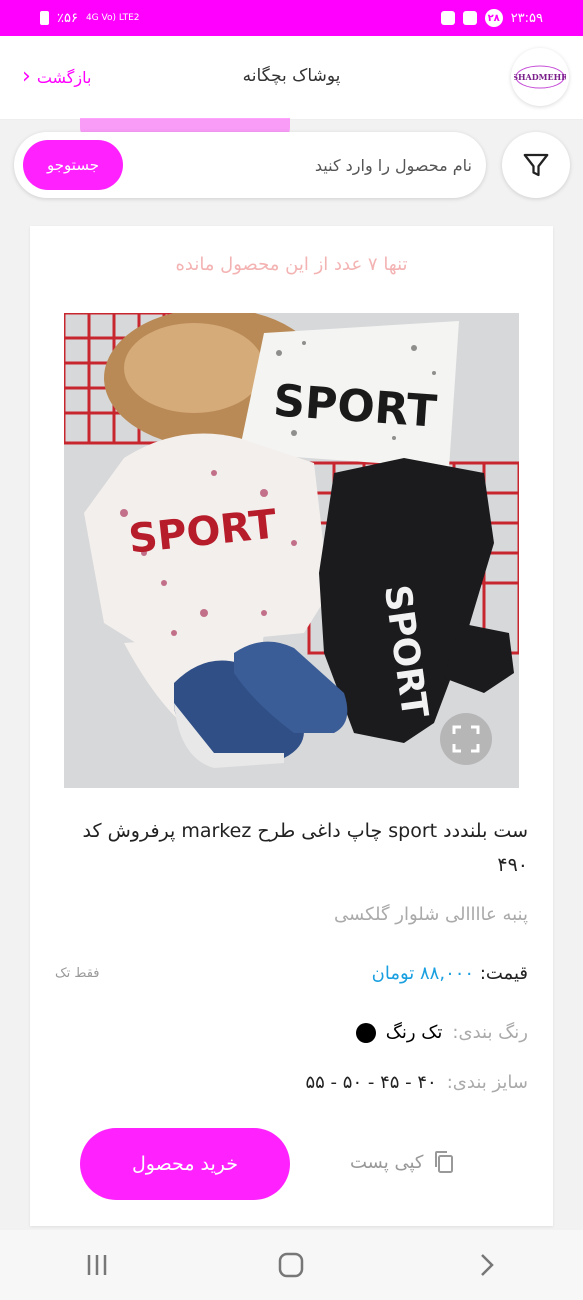  I want to click on copy-post-button: کپی پست, so click(402, 1162).